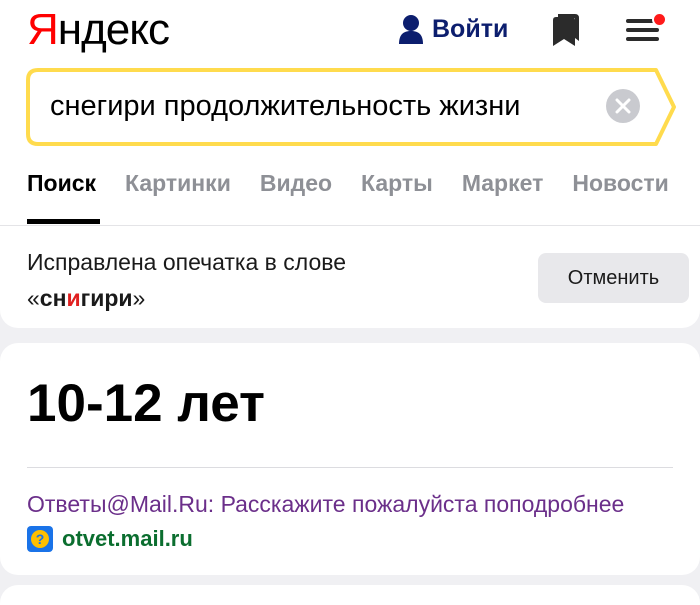  I want to click on answer-value: 10-12 лет, so click(146, 403).